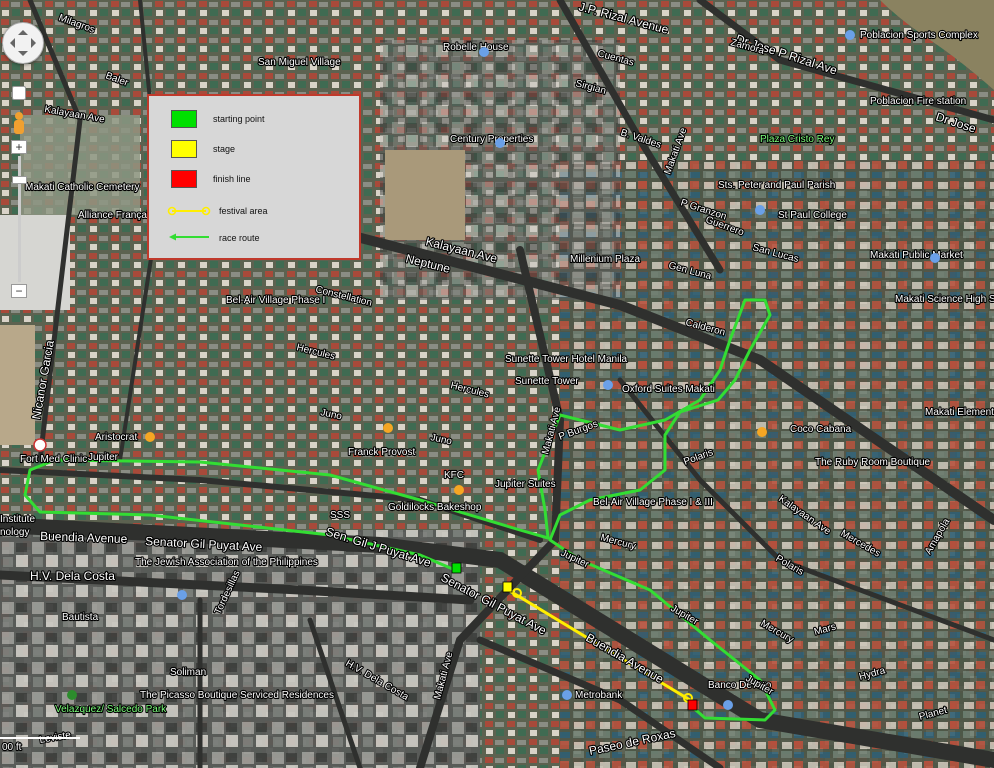  What do you see at coordinates (959, 412) in the screenshot?
I see `label-makati-elem: Makati Elementary School` at bounding box center [959, 412].